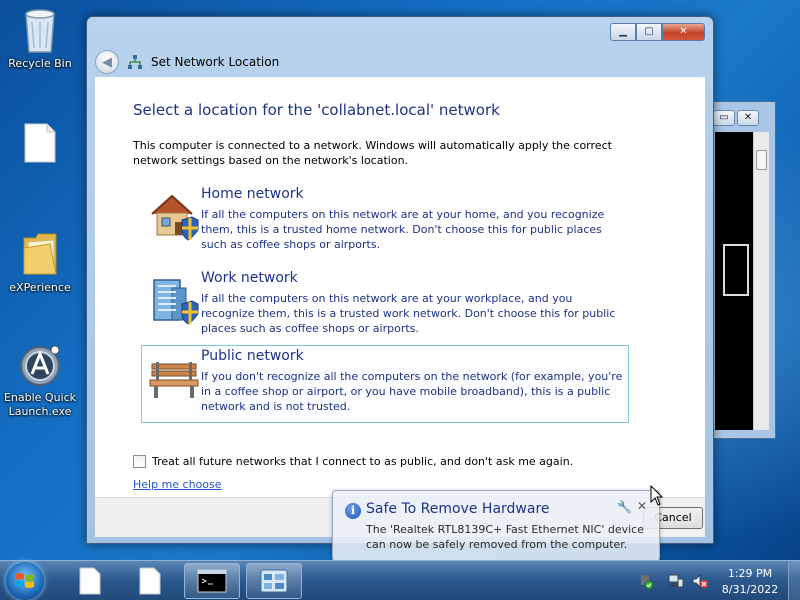  Describe the element at coordinates (624, 507) in the screenshot. I see `wrench-options-icon: 🔧` at that location.